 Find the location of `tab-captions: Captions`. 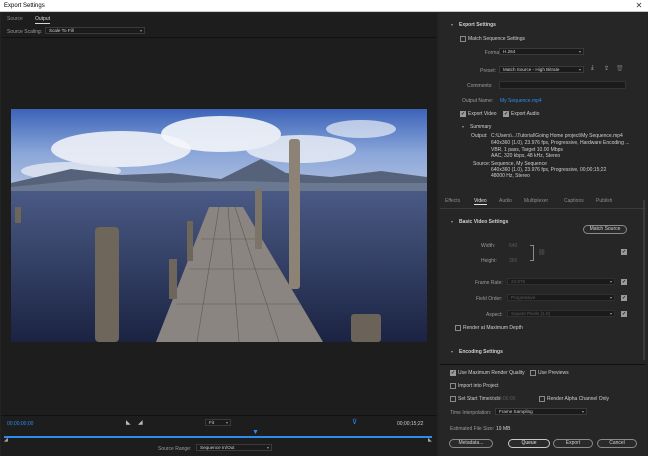

tab-captions: Captions is located at coordinates (574, 201).